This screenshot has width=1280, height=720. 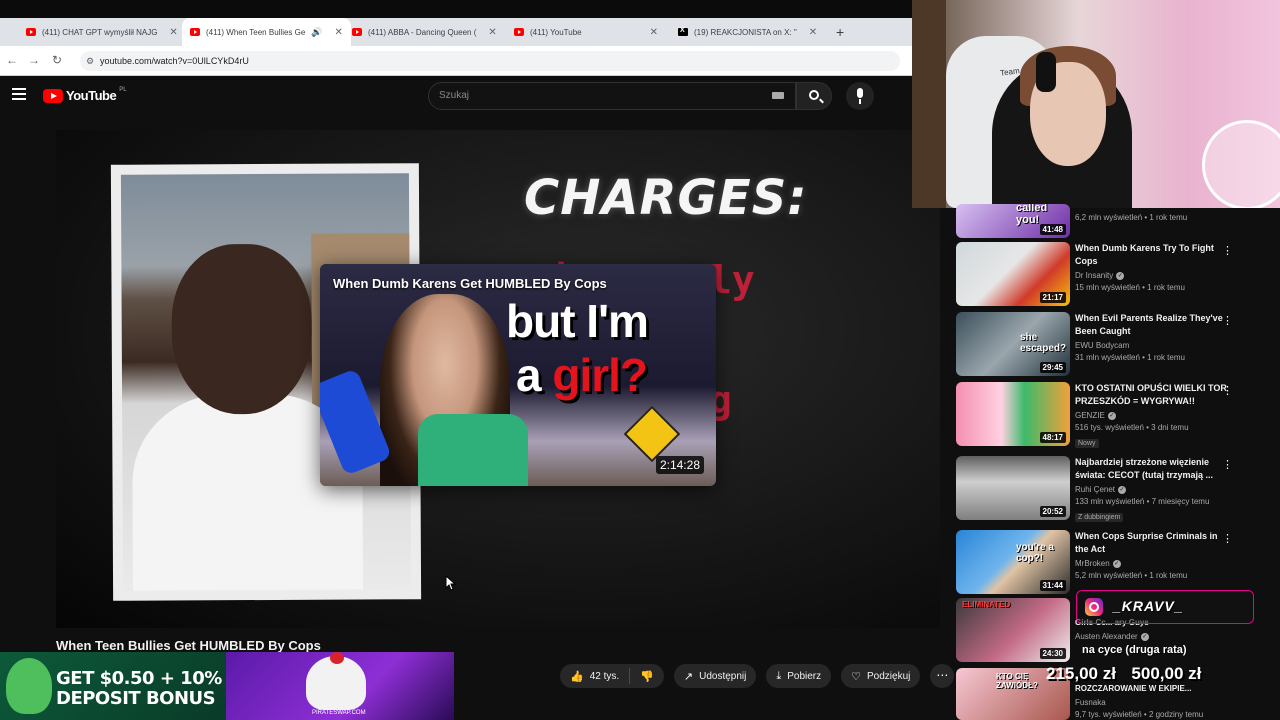 I want to click on channel-name: MrBroken, so click(x=1092, y=563).